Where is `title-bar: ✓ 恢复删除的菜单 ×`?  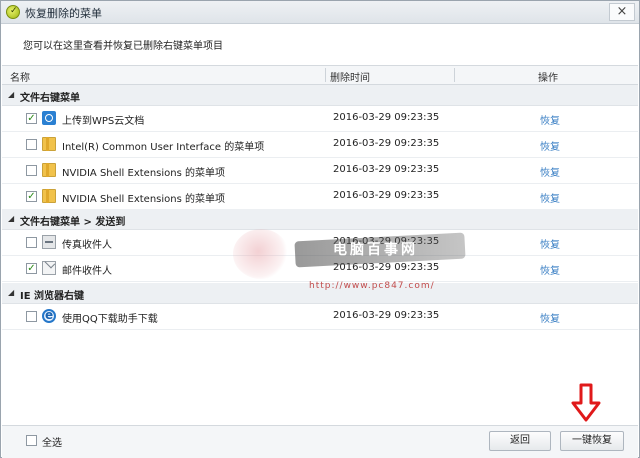 title-bar: ✓ 恢复删除的菜单 × is located at coordinates (320, 12).